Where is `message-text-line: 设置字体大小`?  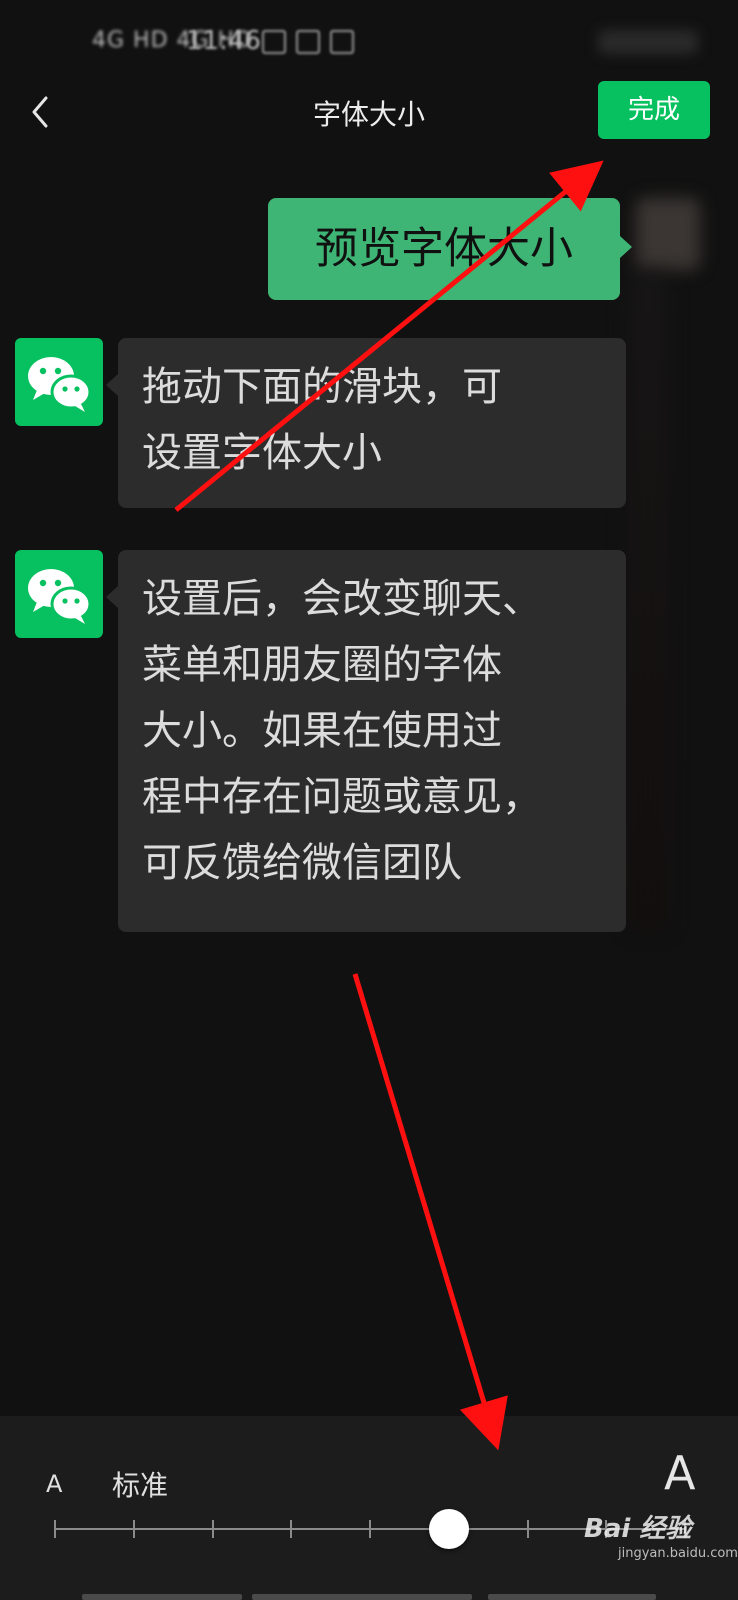 message-text-line: 设置字体大小 is located at coordinates (262, 453).